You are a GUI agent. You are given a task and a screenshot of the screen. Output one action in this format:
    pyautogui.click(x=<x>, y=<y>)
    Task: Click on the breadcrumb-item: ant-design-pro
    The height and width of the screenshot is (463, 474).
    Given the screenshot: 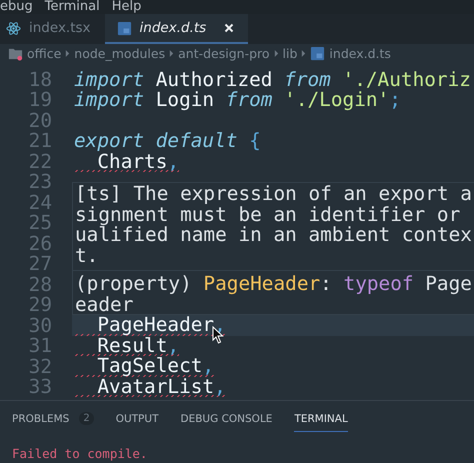 What is the action you would take?
    pyautogui.click(x=224, y=53)
    